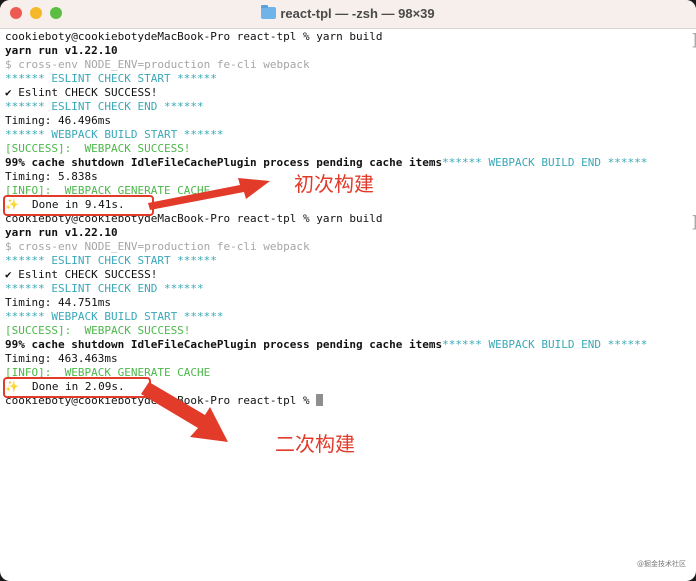  I want to click on arrow-first, so click(209, 194).